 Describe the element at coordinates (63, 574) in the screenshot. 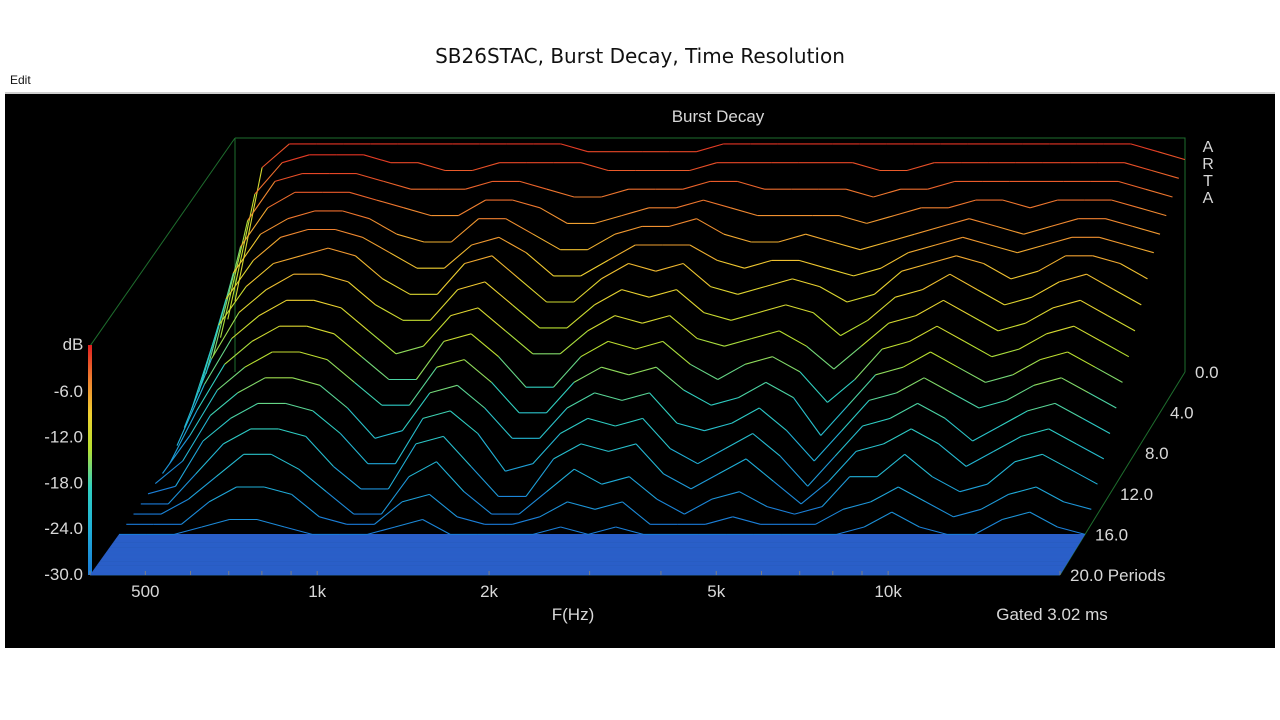

I see `colorbar-tick: -30.0` at that location.